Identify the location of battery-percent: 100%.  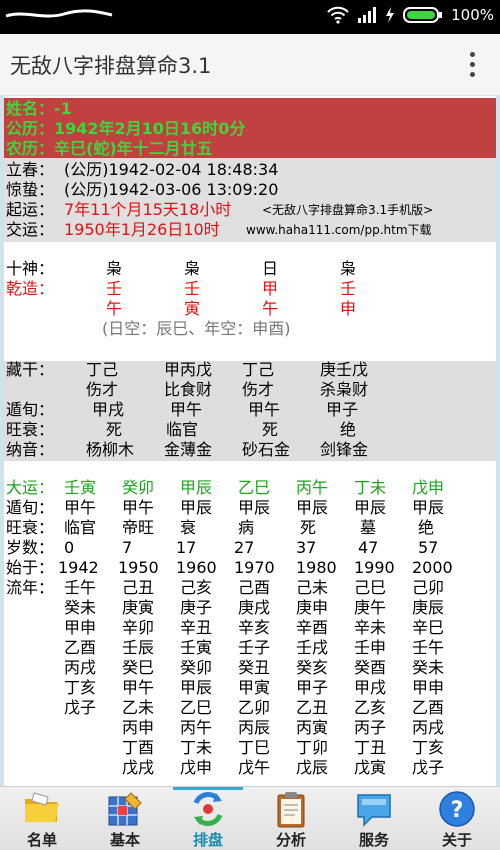
(472, 15).